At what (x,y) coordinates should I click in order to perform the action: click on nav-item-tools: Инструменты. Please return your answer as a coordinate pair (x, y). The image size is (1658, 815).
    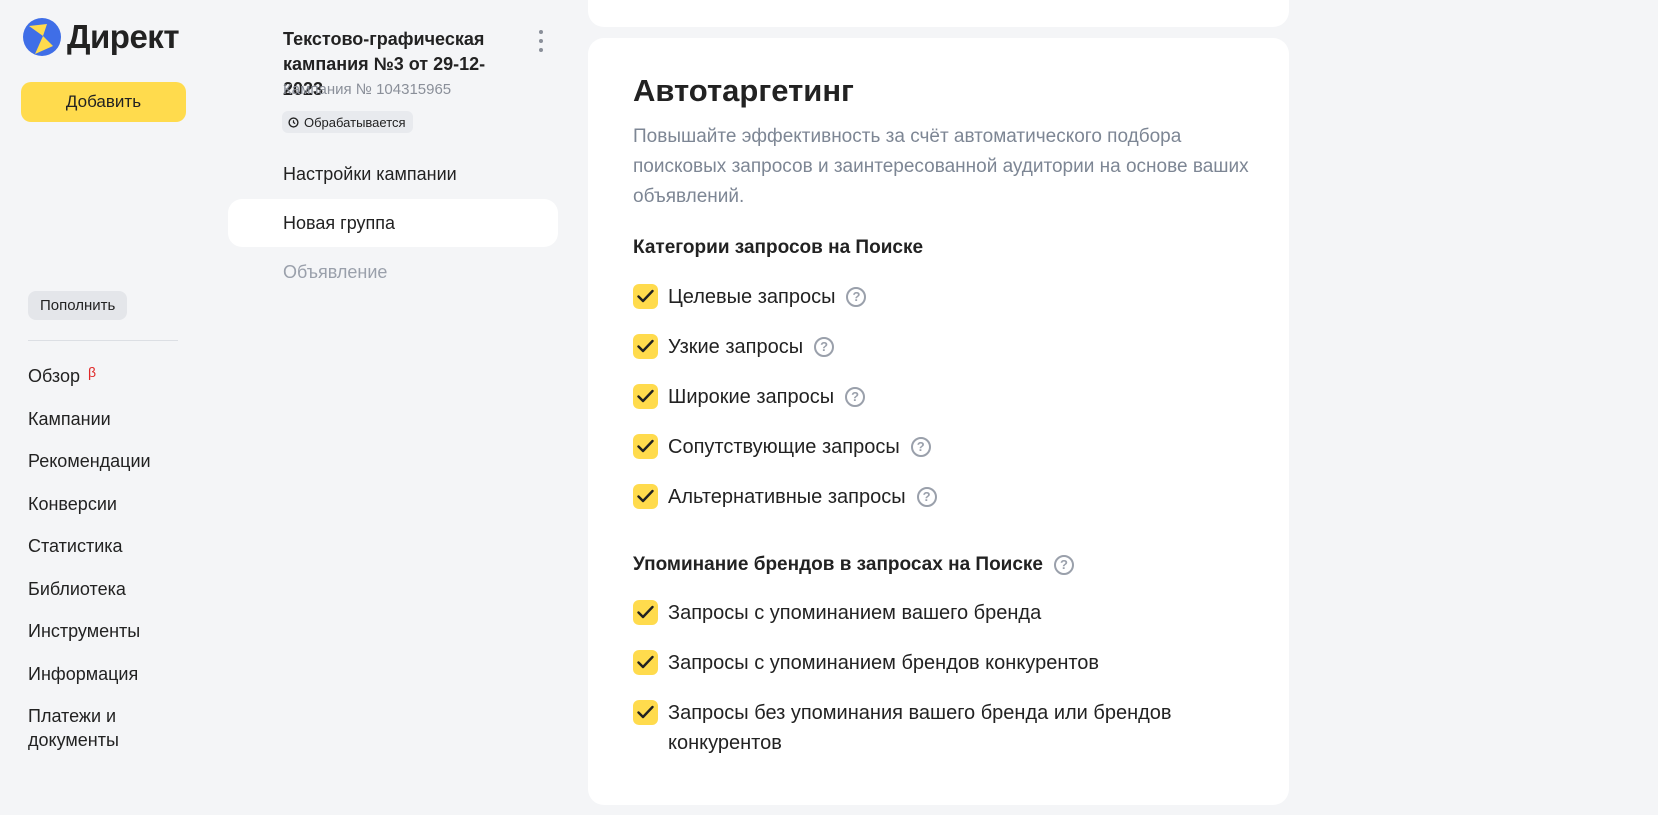
    Looking at the image, I should click on (89, 640).